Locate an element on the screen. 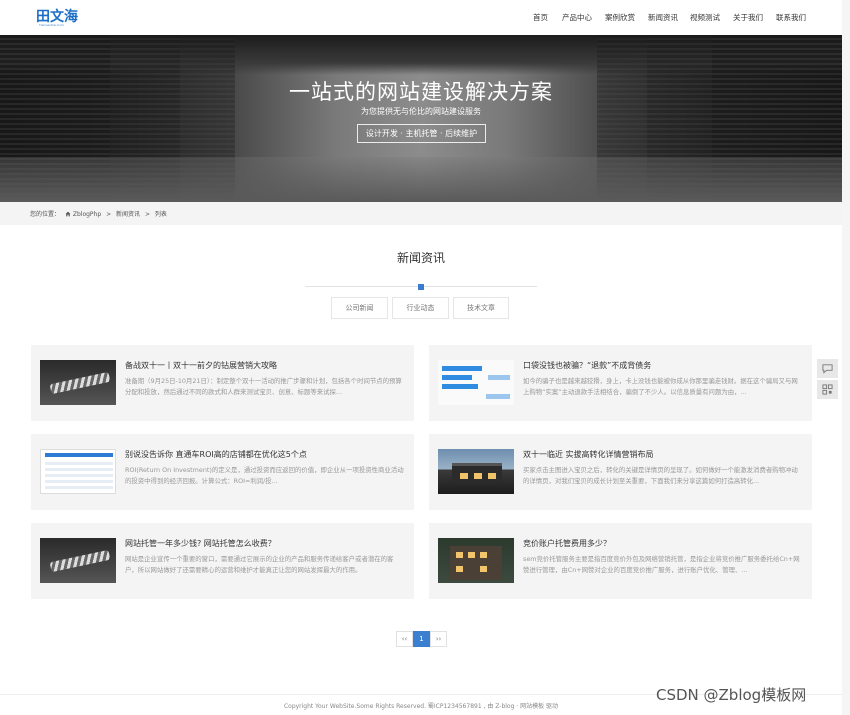 The image size is (850, 715). scrollbar is located at coordinates (846, 357).